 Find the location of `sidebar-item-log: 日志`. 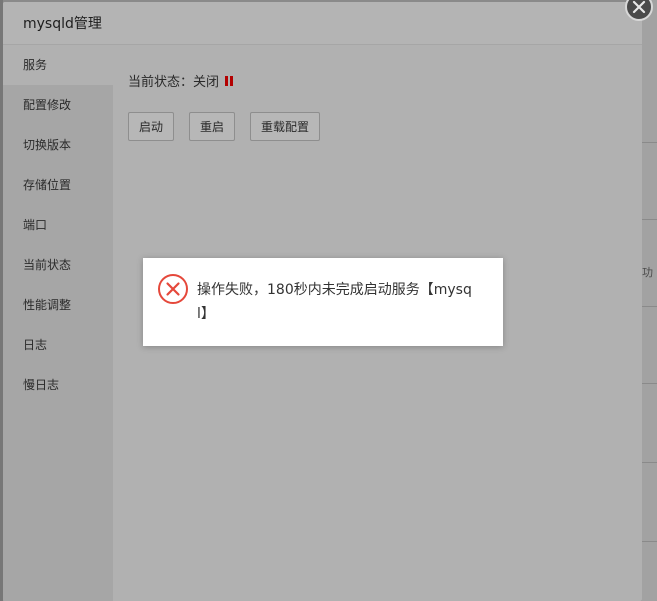

sidebar-item-log: 日志 is located at coordinates (58, 345).